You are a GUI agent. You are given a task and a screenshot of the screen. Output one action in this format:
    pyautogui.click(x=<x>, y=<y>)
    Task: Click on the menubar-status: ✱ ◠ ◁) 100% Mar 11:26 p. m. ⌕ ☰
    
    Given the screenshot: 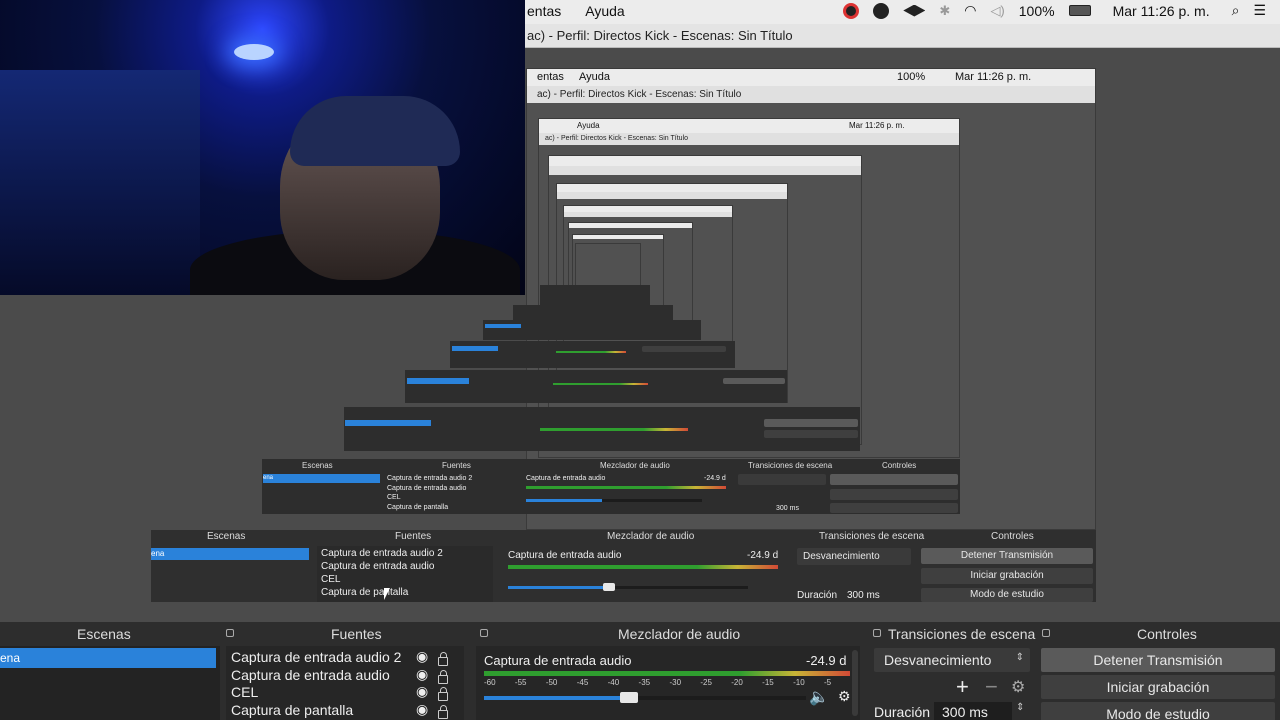 What is the action you would take?
    pyautogui.click(x=1054, y=10)
    